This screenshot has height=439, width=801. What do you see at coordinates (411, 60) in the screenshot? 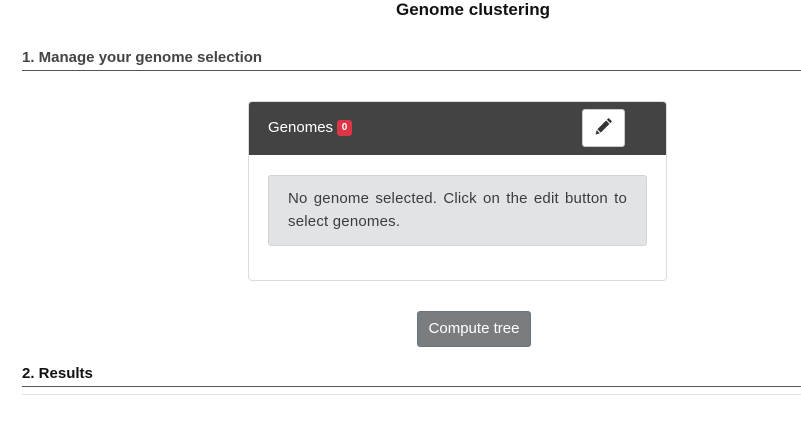
I see `section-heading-selection: 1. Manage your genome selection` at bounding box center [411, 60].